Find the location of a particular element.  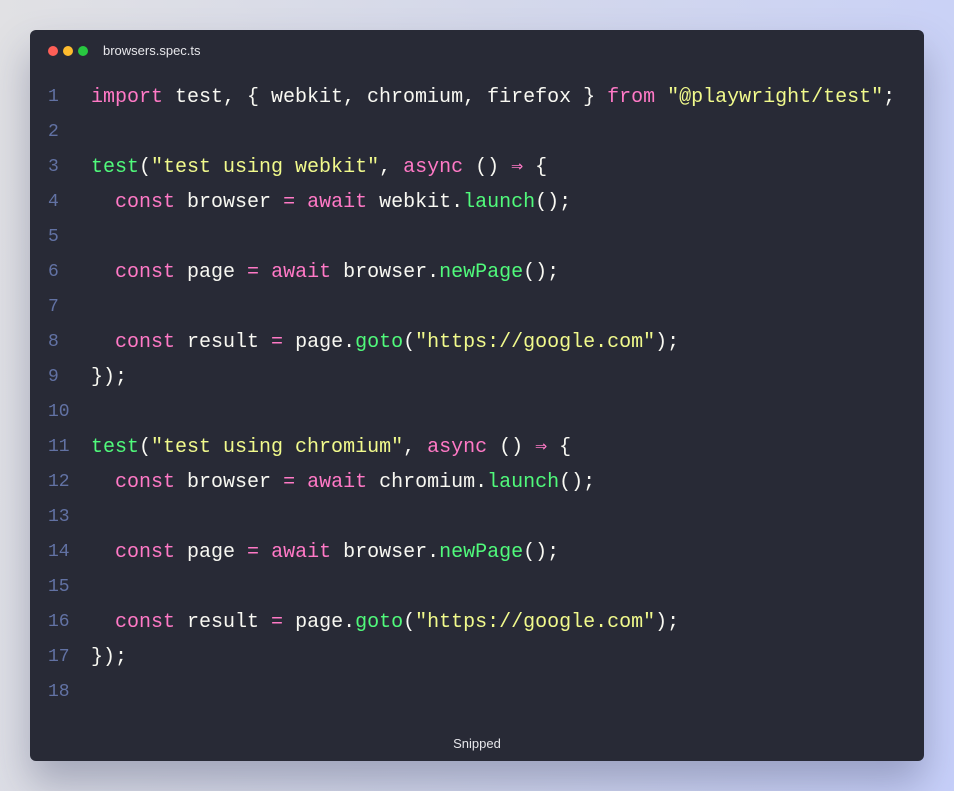

line-number: 12 is located at coordinates (59, 482).